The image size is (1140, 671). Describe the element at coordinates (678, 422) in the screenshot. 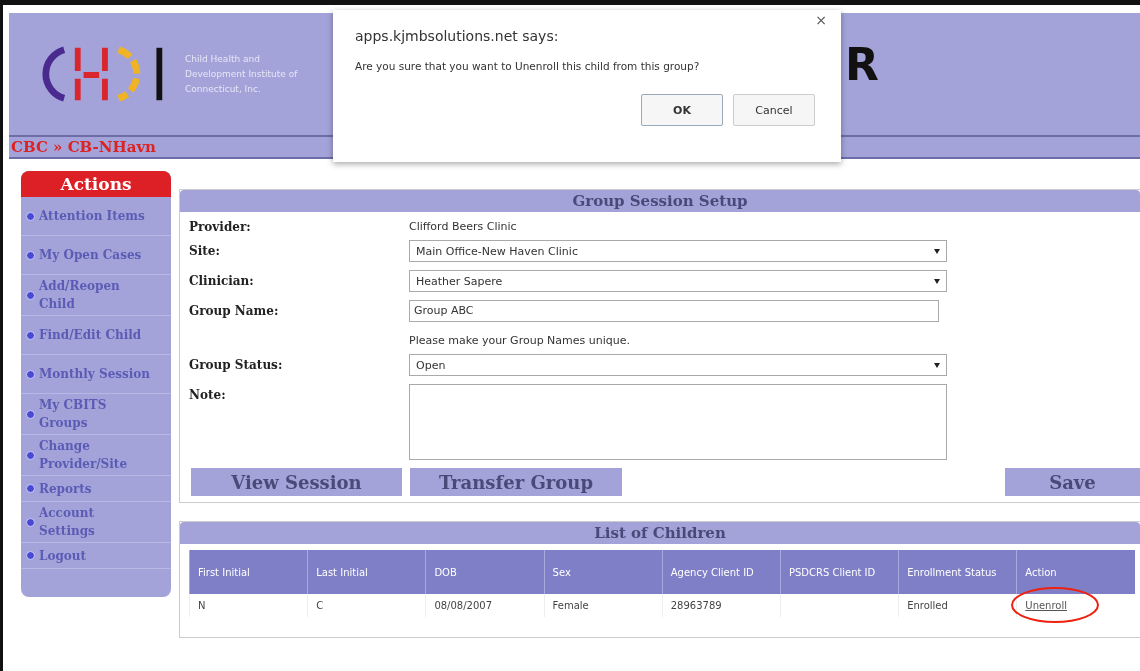

I see `note-field` at that location.